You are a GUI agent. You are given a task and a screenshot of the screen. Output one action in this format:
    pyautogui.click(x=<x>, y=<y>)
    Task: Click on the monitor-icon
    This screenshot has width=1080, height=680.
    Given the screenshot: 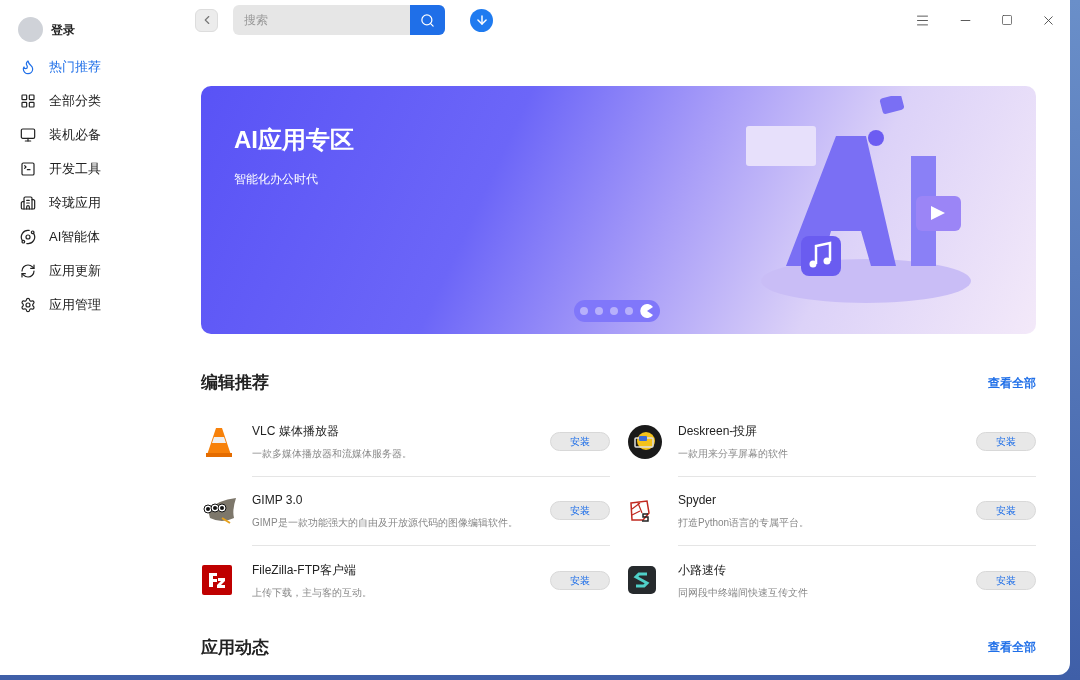 What is the action you would take?
    pyautogui.click(x=28, y=135)
    